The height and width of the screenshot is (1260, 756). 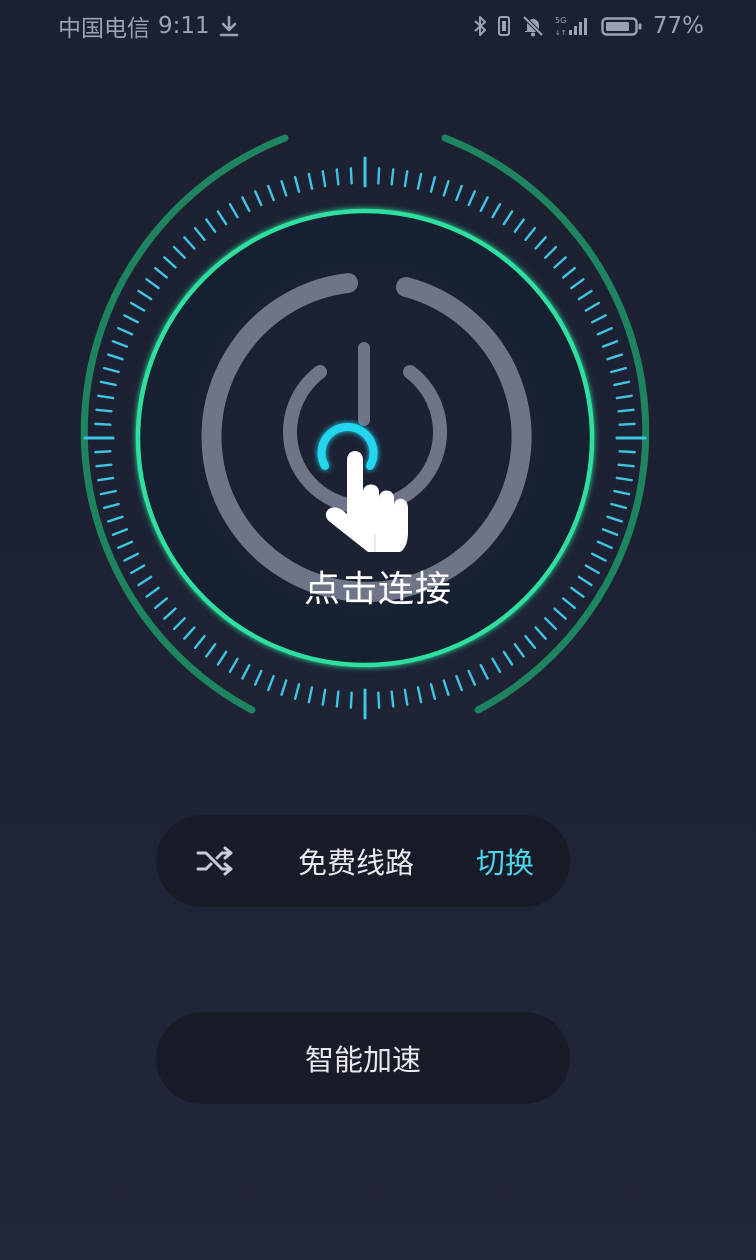 What do you see at coordinates (378, 586) in the screenshot?
I see `connect-label: 点击连接` at bounding box center [378, 586].